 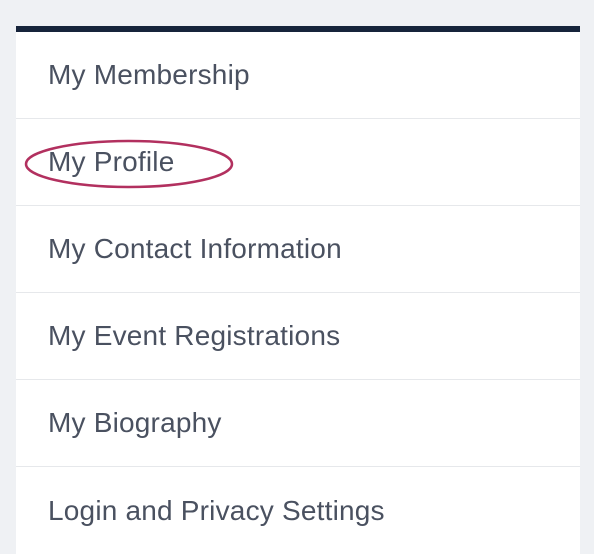 I want to click on menu-item-my-biography: My Biography, so click(x=298, y=423).